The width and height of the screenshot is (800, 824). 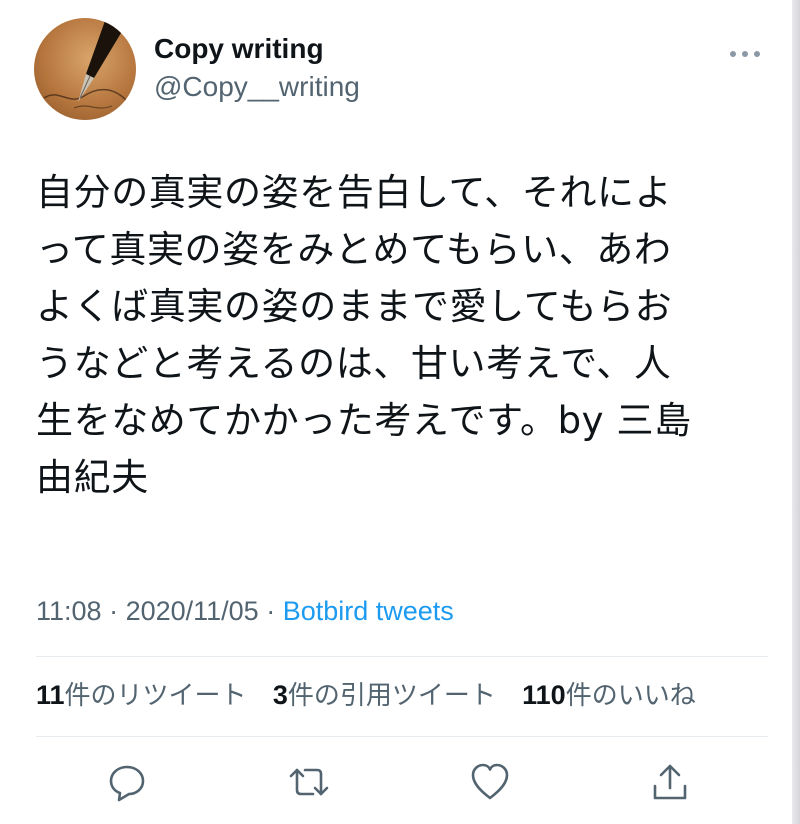 What do you see at coordinates (368, 611) in the screenshot?
I see `tweet-source-link: Botbird tweets` at bounding box center [368, 611].